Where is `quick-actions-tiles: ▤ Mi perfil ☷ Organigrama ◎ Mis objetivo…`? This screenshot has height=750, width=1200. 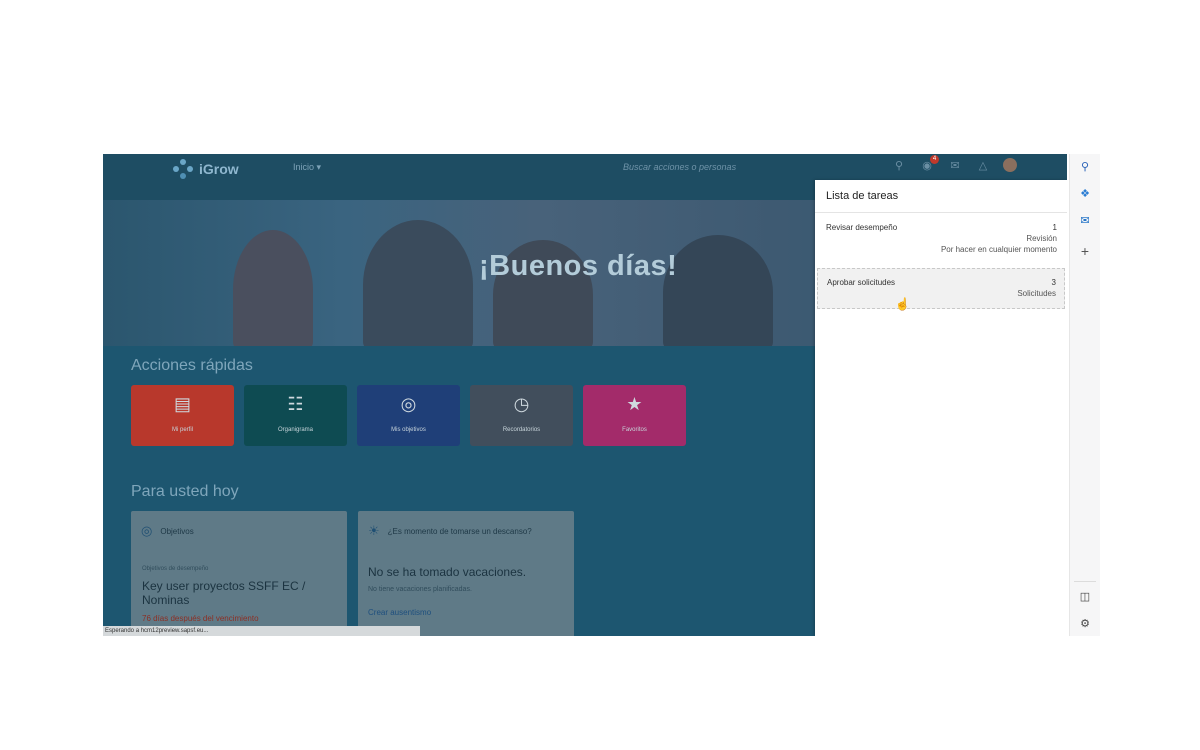
quick-actions-tiles: ▤ Mi perfil ☷ Organigrama ◎ Mis objetivo… is located at coordinates (408, 415).